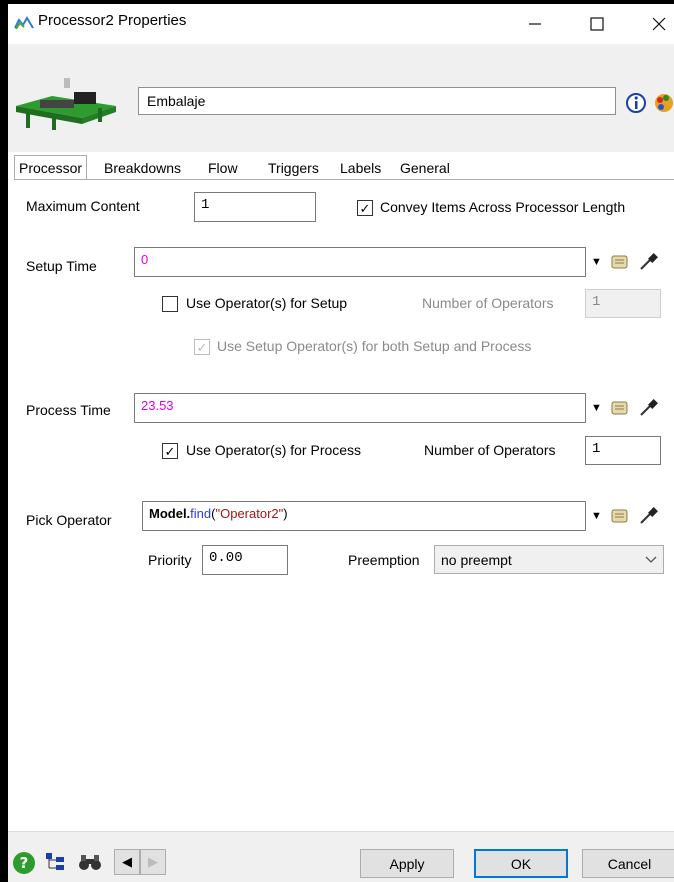 The image size is (674, 882). I want to click on setup-time-label: Setup Time, so click(61, 266).